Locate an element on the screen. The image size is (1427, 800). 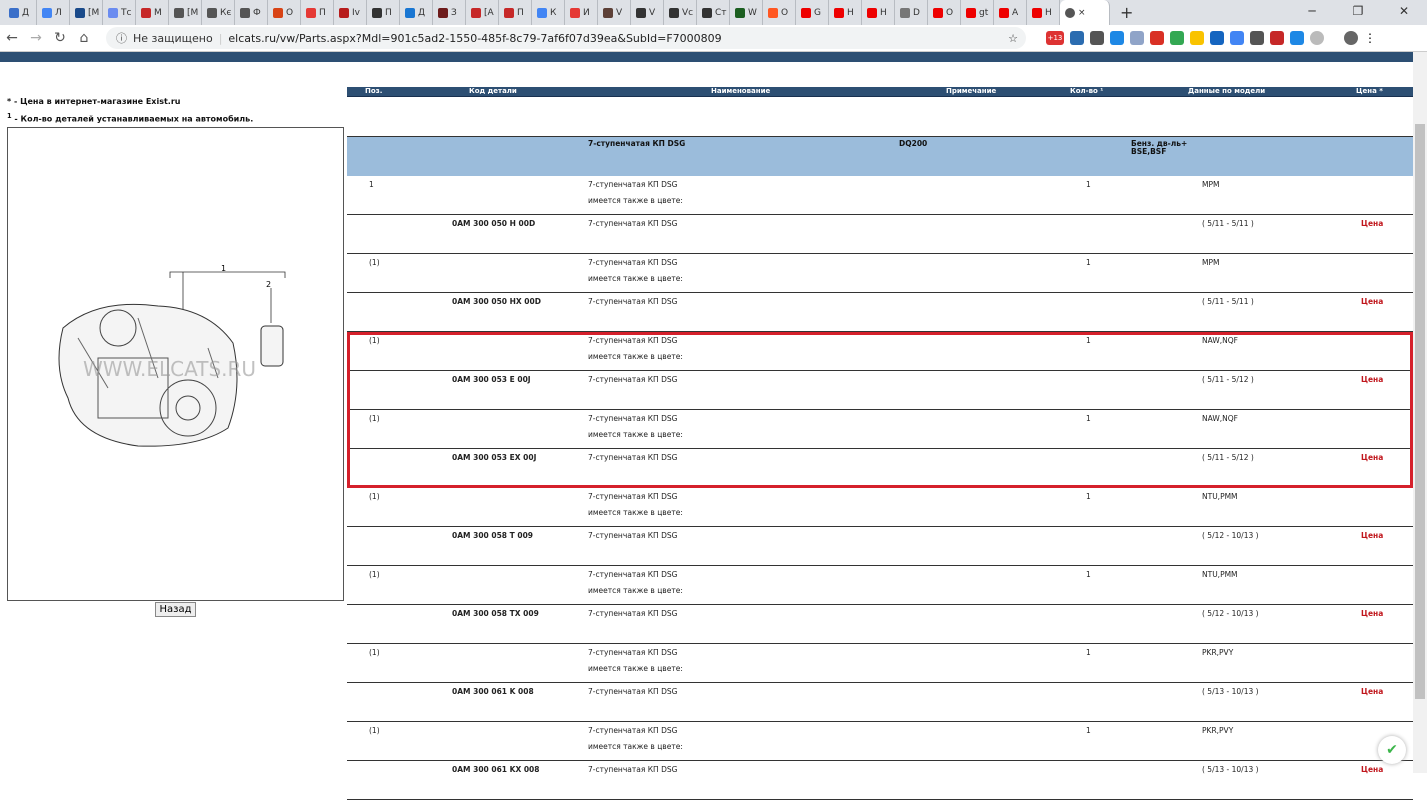
browser-tab-active: × is located at coordinates (1085, 12).